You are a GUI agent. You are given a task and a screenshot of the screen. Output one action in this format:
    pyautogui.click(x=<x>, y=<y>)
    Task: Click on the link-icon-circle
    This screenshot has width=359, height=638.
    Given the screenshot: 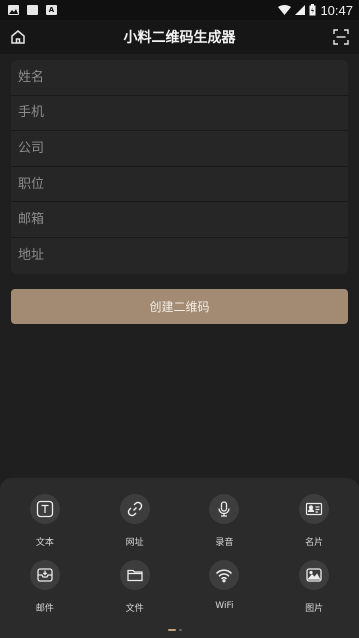 What is the action you would take?
    pyautogui.click(x=134, y=509)
    